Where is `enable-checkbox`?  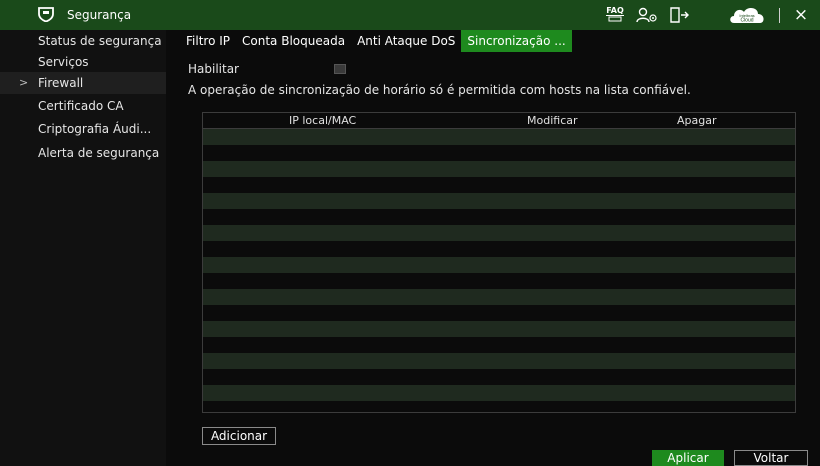 enable-checkbox is located at coordinates (340, 69).